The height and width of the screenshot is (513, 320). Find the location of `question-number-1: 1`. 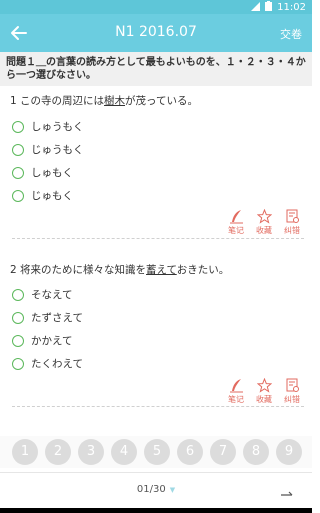

question-number-1: 1 is located at coordinates (25, 452).